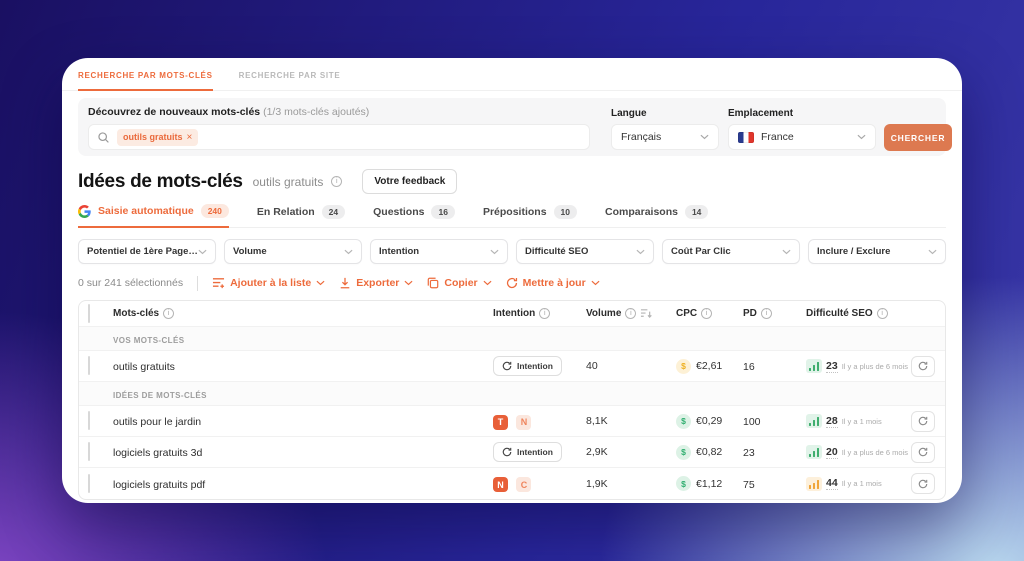 The height and width of the screenshot is (561, 1024). Describe the element at coordinates (524, 422) in the screenshot. I see `intent-badge-secondary: N` at that location.